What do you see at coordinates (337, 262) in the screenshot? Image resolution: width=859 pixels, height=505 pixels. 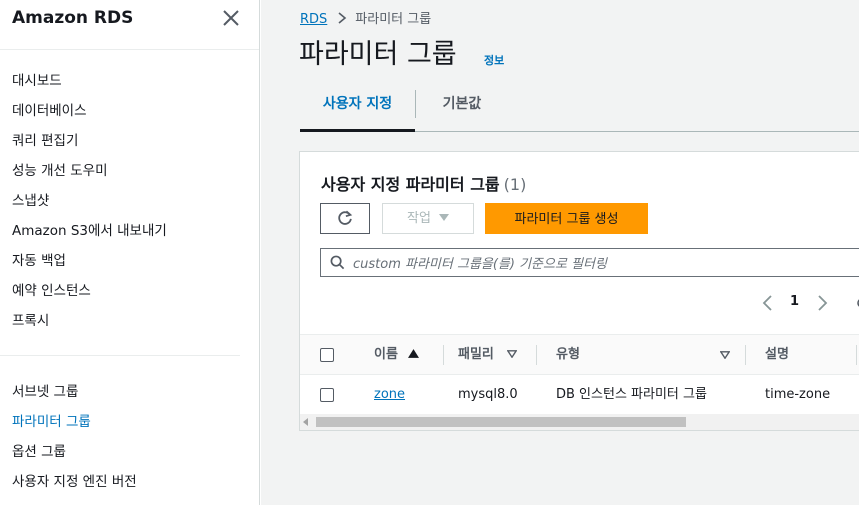 I see `search-icon` at bounding box center [337, 262].